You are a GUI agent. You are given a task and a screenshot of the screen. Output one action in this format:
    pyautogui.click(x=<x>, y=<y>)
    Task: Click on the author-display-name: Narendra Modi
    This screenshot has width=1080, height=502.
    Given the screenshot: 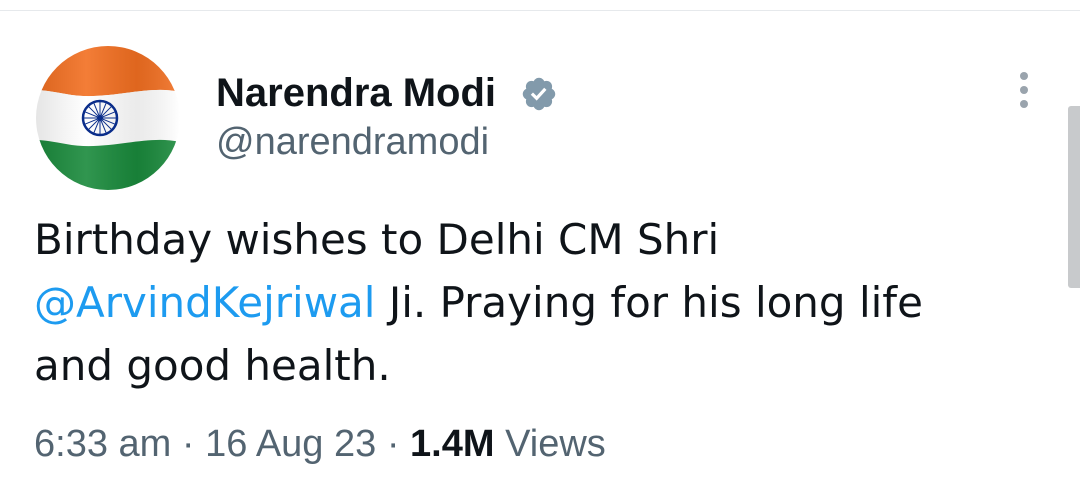 What is the action you would take?
    pyautogui.click(x=356, y=93)
    